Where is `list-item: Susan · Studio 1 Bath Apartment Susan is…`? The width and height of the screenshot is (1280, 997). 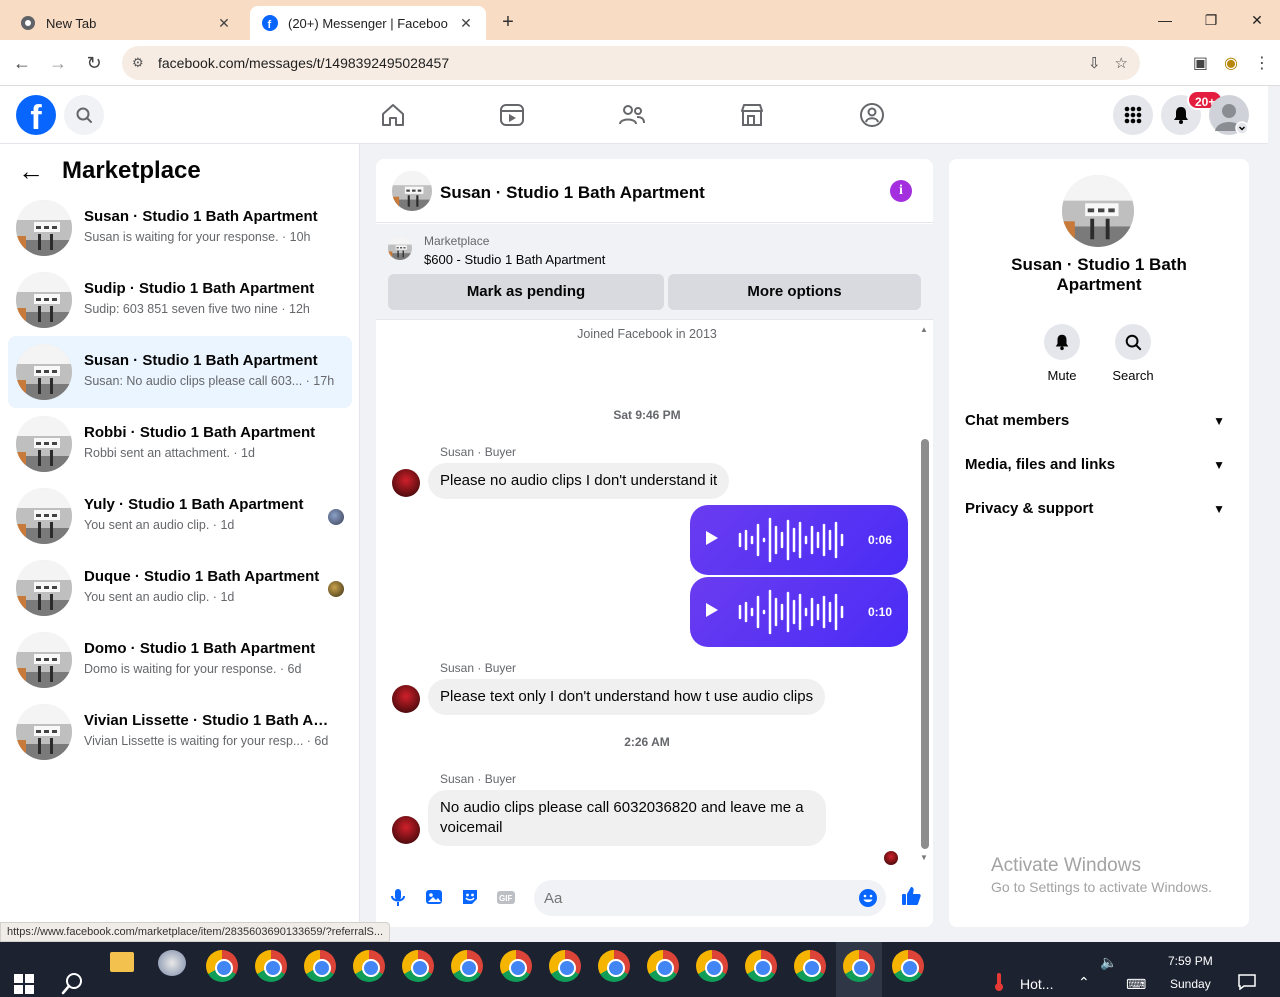
list-item: Susan · Studio 1 Bath Apartment Susan is… is located at coordinates (180, 228).